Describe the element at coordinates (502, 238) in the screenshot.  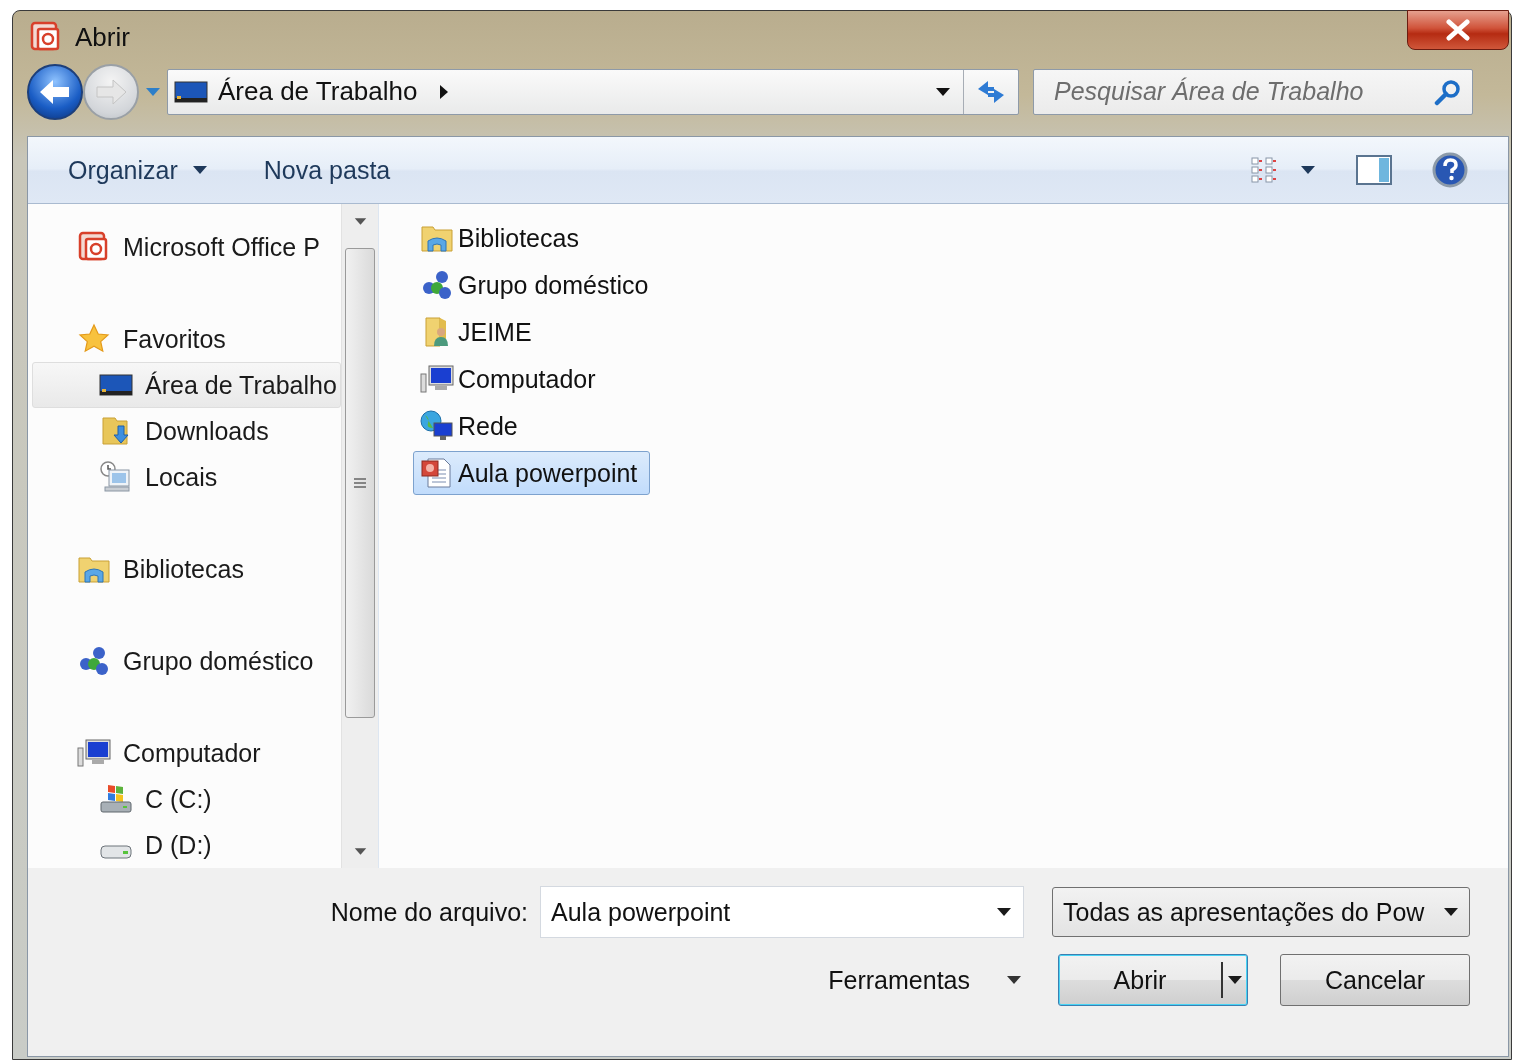
I see `file-item: Bibliotecas` at that location.